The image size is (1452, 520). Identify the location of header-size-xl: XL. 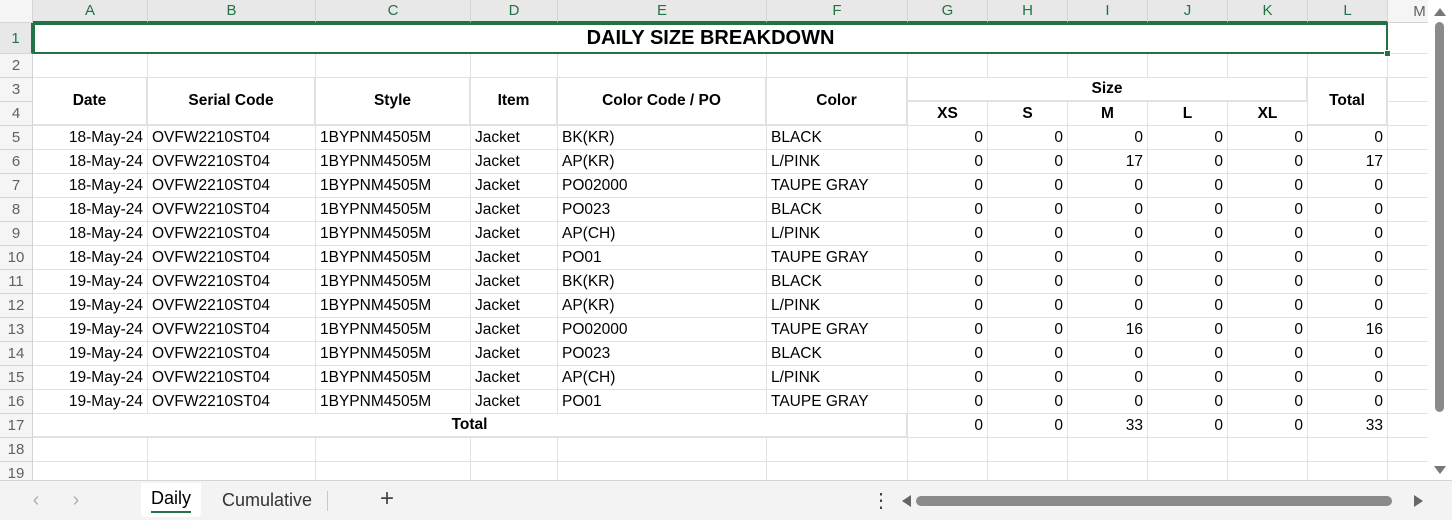
(1267, 113).